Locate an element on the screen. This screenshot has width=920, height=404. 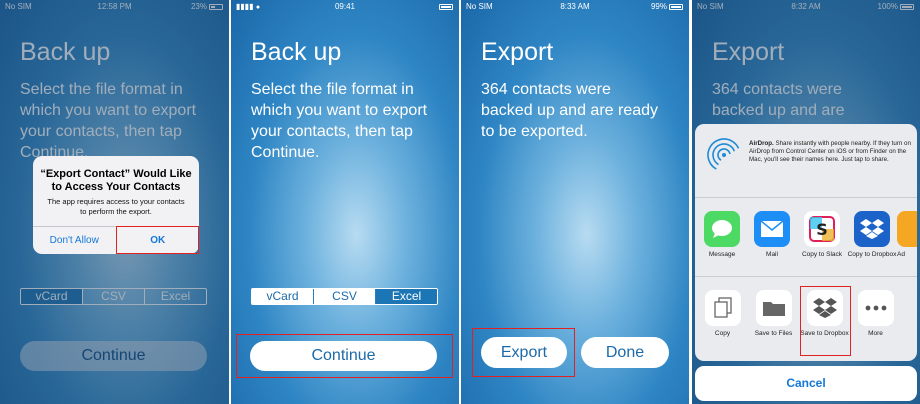
status-time: 09:41 is located at coordinates (345, 6).